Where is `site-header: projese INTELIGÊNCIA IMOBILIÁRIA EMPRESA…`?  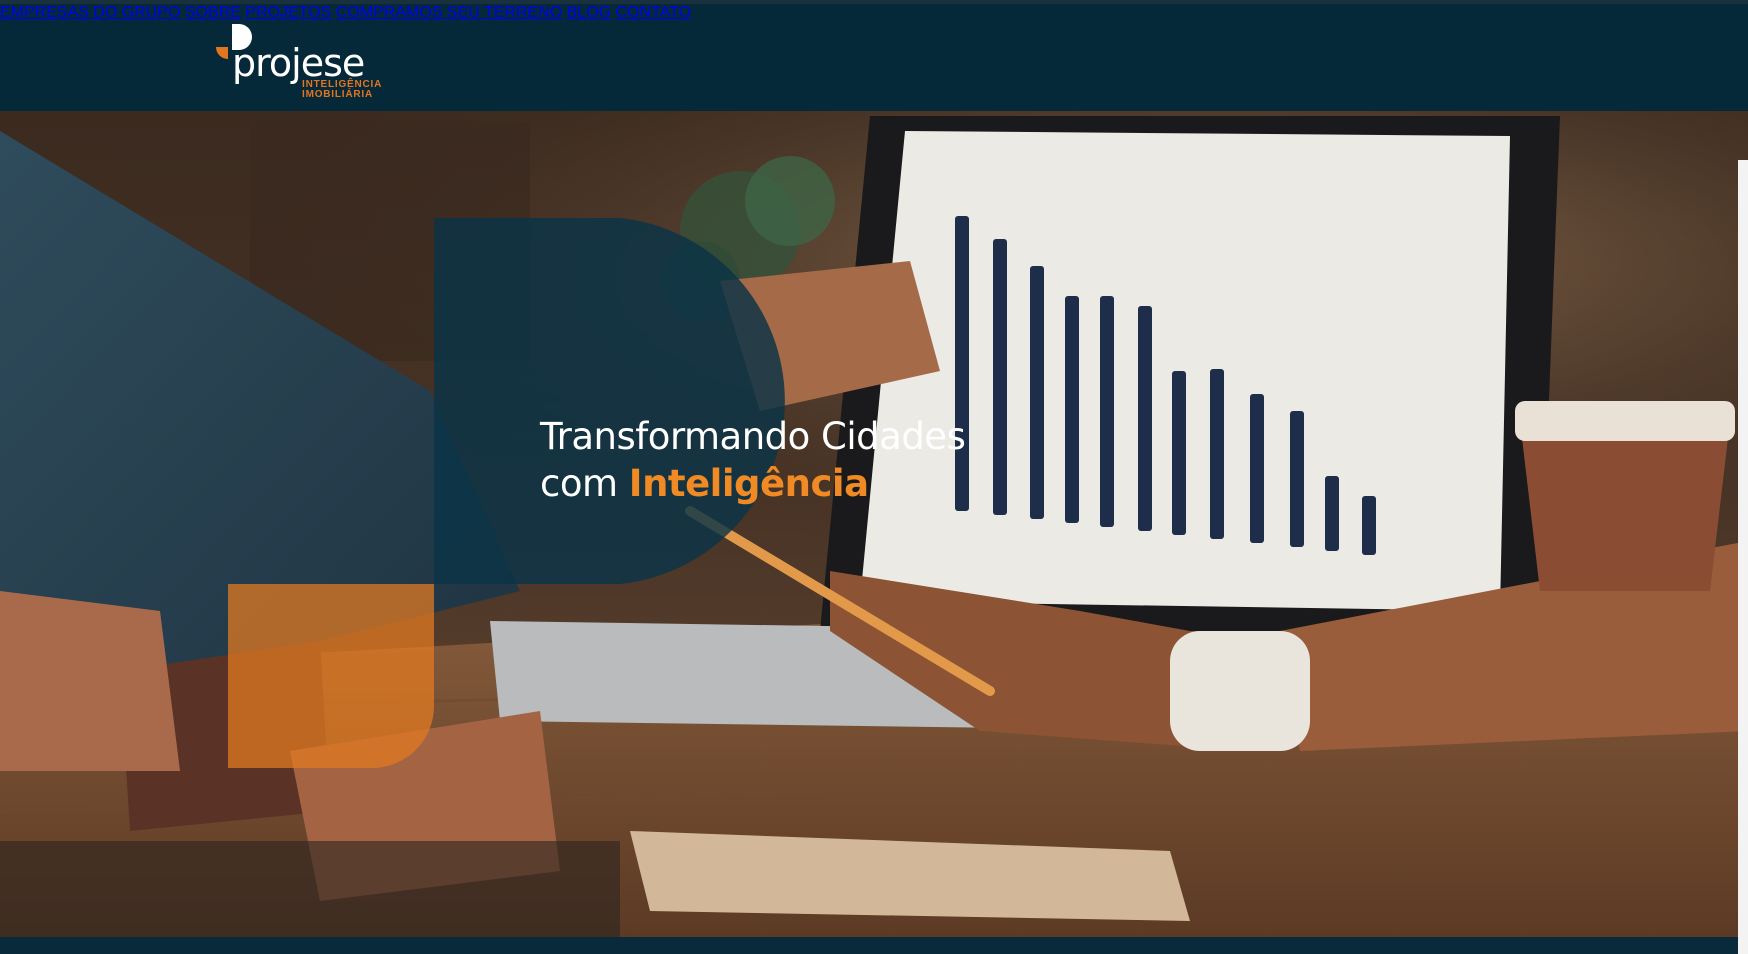 site-header: projese INTELIGÊNCIA IMOBILIÁRIA EMPRESA… is located at coordinates (874, 55).